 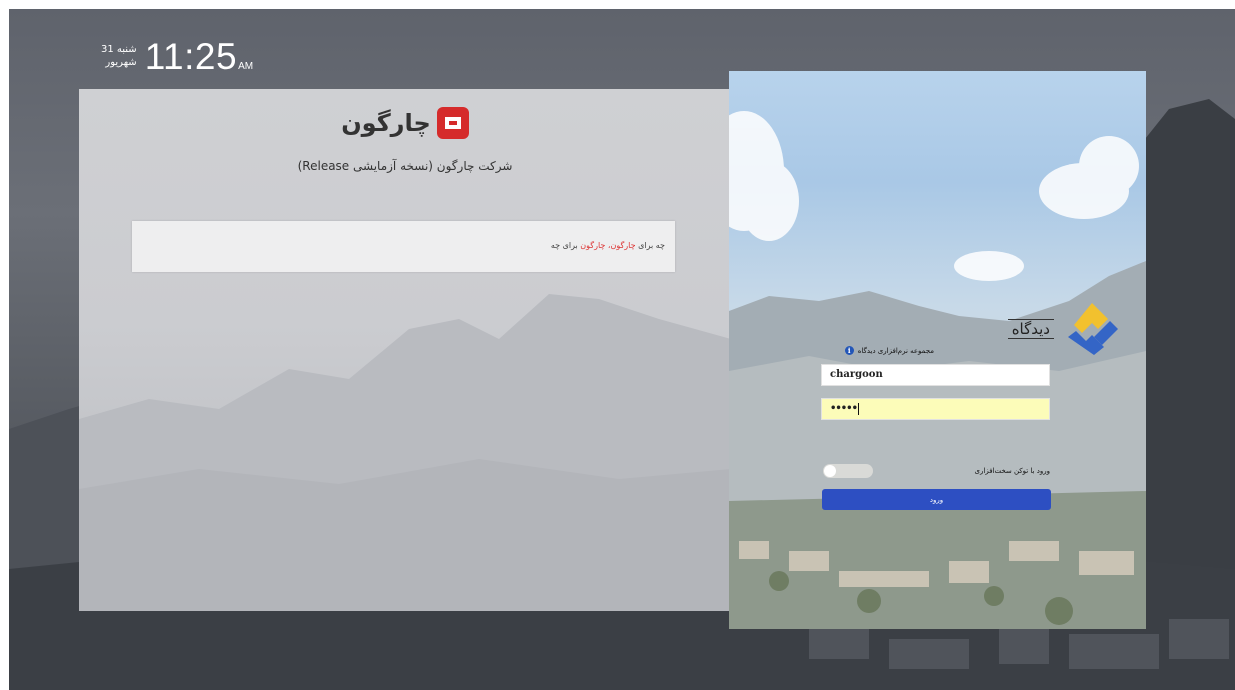 What do you see at coordinates (1063, 329) in the screenshot?
I see `didgah-brand: دیدگاه` at bounding box center [1063, 329].